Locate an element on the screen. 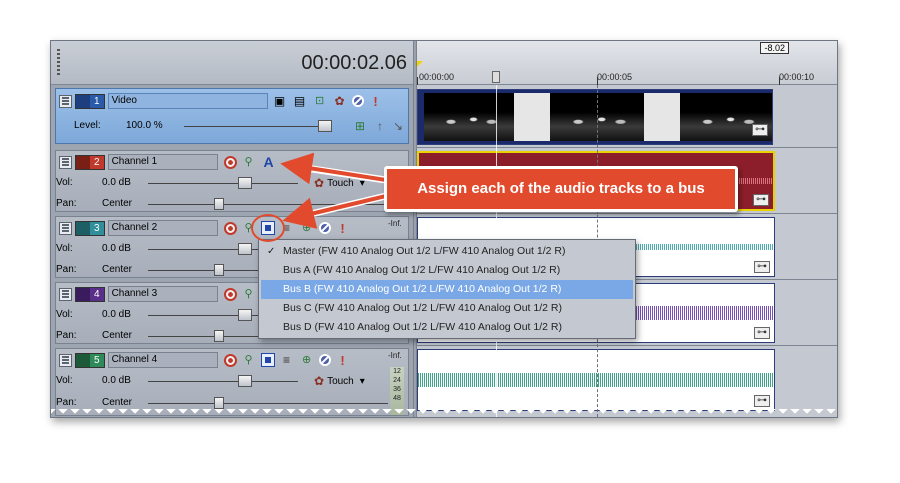  annotation-callout: Assign each of the audio tracks to a bus is located at coordinates (561, 189).